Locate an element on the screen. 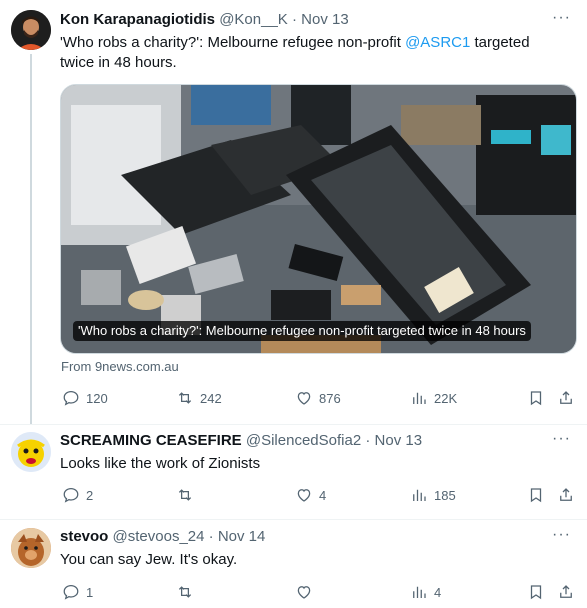 The height and width of the screenshot is (608, 587). reply-count: 120 is located at coordinates (97, 398).